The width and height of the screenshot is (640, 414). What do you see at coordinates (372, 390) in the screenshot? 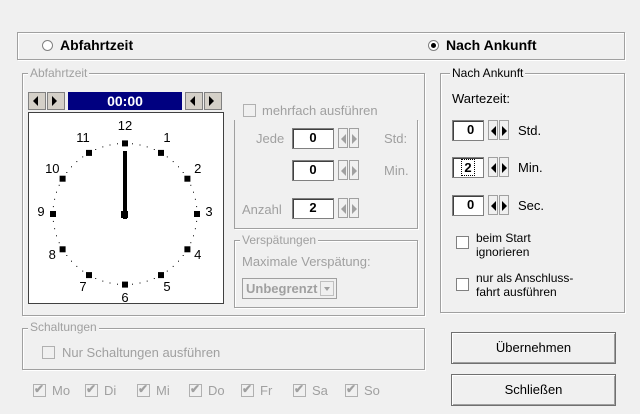
I see `weekday-label: So` at bounding box center [372, 390].